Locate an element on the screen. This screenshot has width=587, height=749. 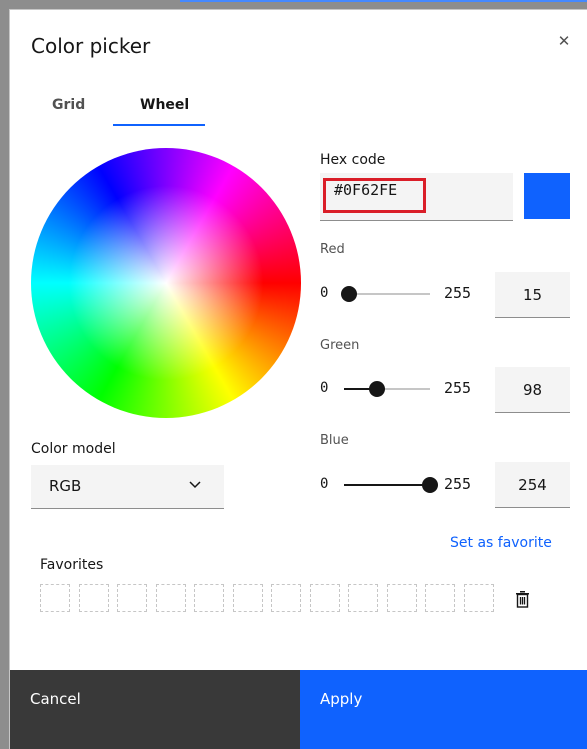
green-label: Green is located at coordinates (340, 345).